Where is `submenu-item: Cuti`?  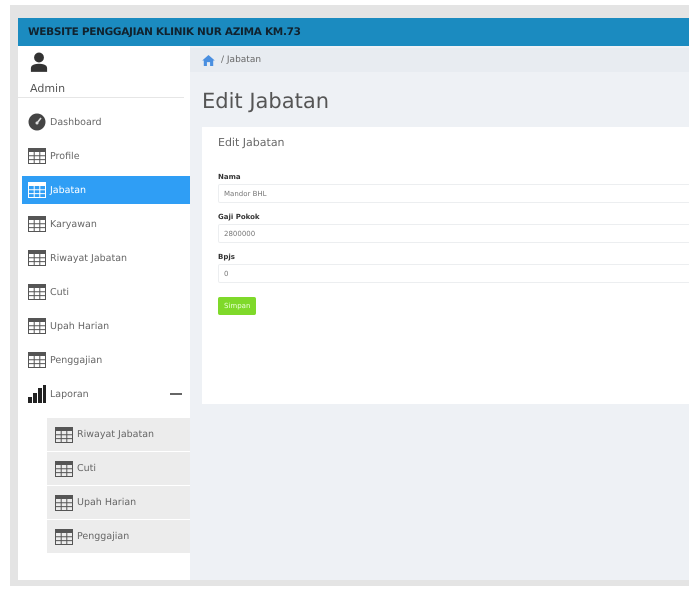 submenu-item: Cuti is located at coordinates (118, 468).